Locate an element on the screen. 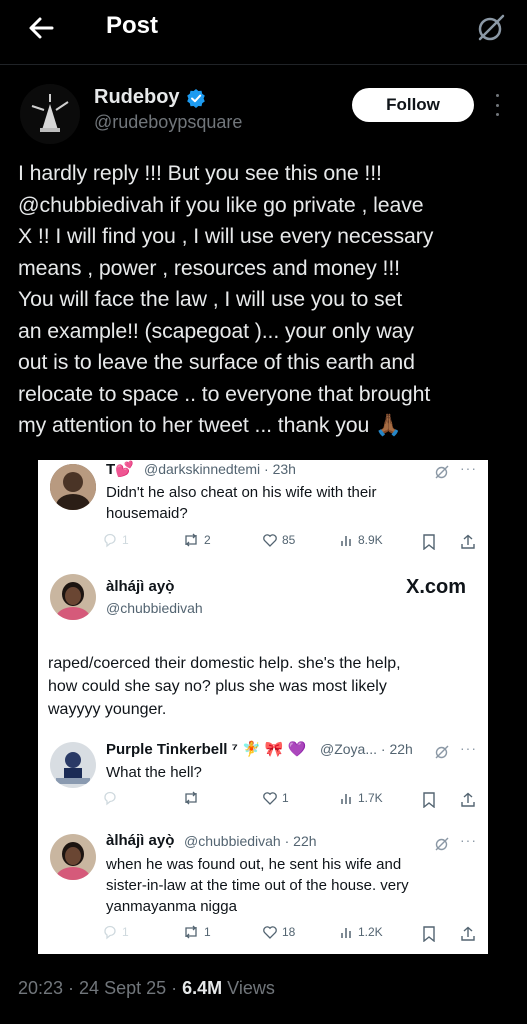 Image resolution: width=527 pixels, height=1024 pixels. reply-author-name: T💕 is located at coordinates (120, 469).